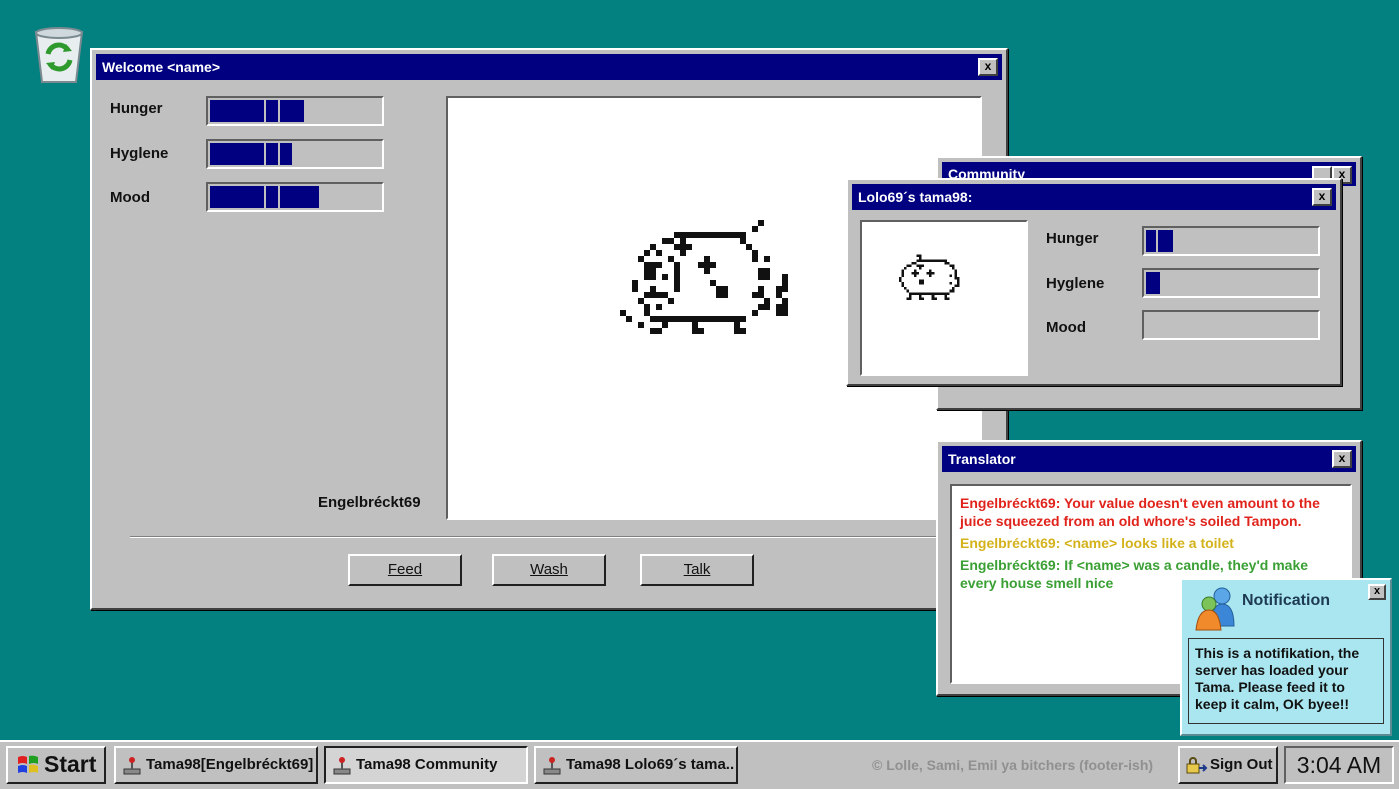 Image resolution: width=1399 pixels, height=789 pixels. I want to click on taskbar-item-label: Tama98 Community, so click(427, 764).